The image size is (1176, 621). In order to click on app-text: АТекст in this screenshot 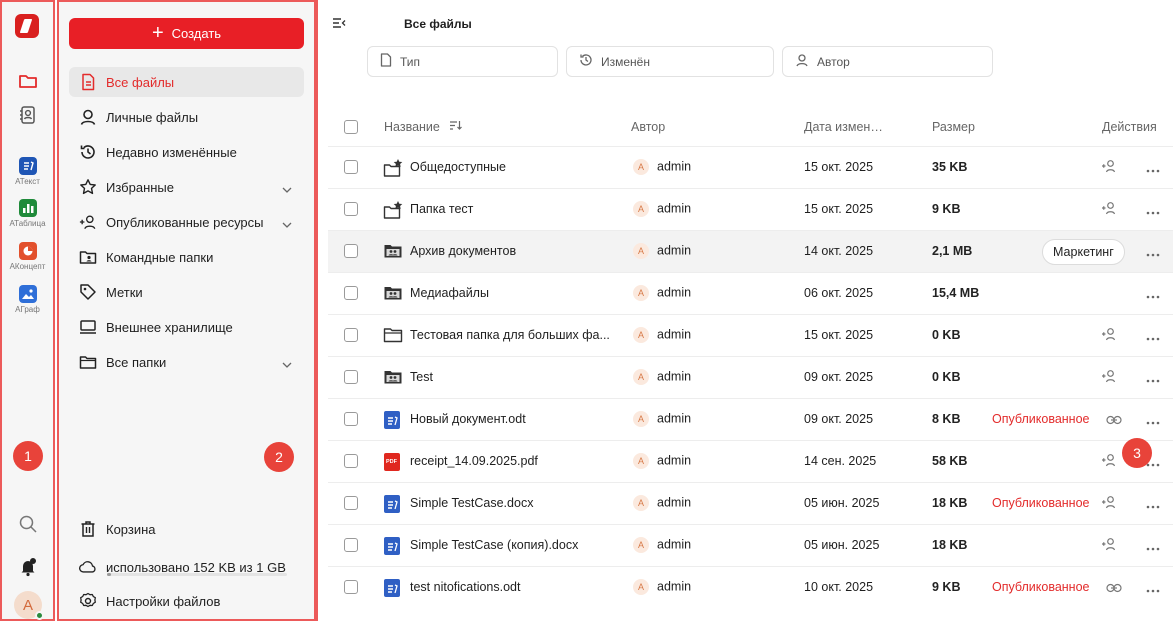, I will do `click(27, 171)`.